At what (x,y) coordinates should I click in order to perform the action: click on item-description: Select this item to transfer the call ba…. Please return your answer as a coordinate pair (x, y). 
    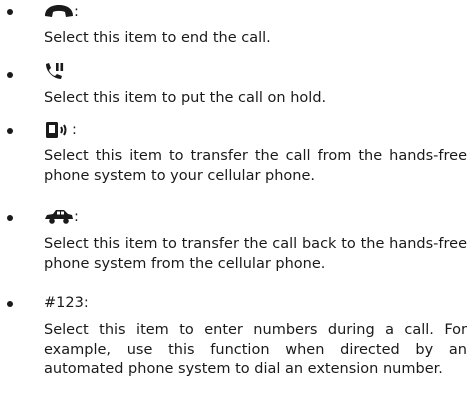
    Looking at the image, I should click on (255, 254).